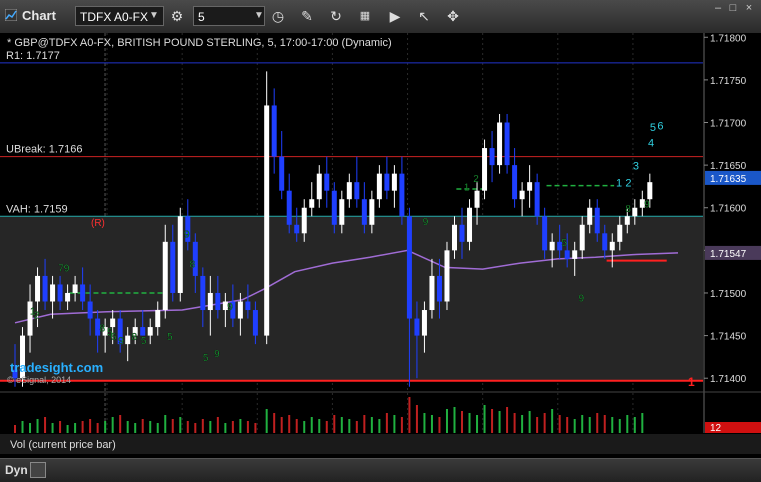  Describe the element at coordinates (365, 16) in the screenshot. I see `scope-icon: ▦` at that location.